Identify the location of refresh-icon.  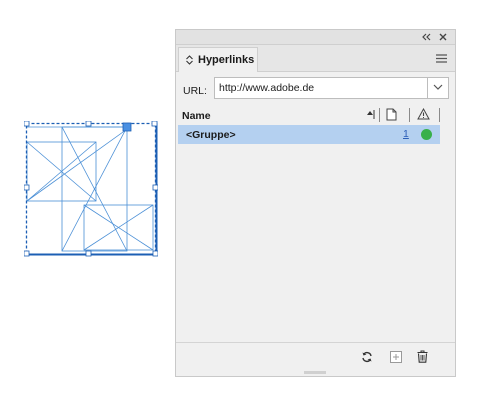
(367, 357).